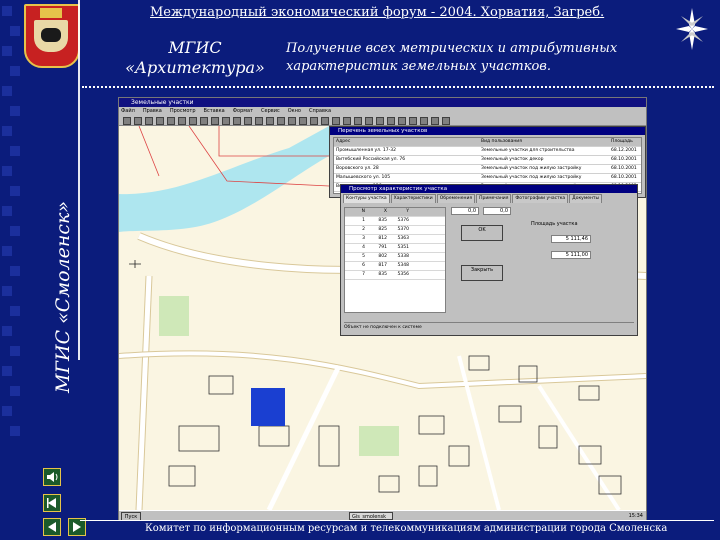  I want to click on table-cell: 68.12.2001, so click(624, 150).